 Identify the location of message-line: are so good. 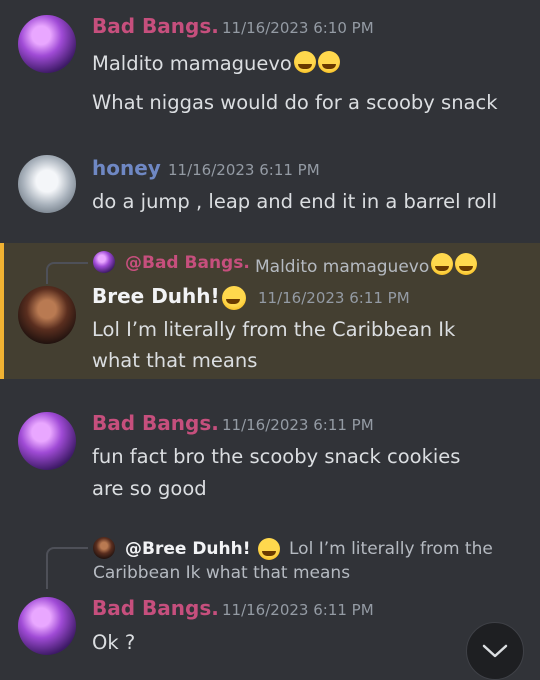
(149, 488).